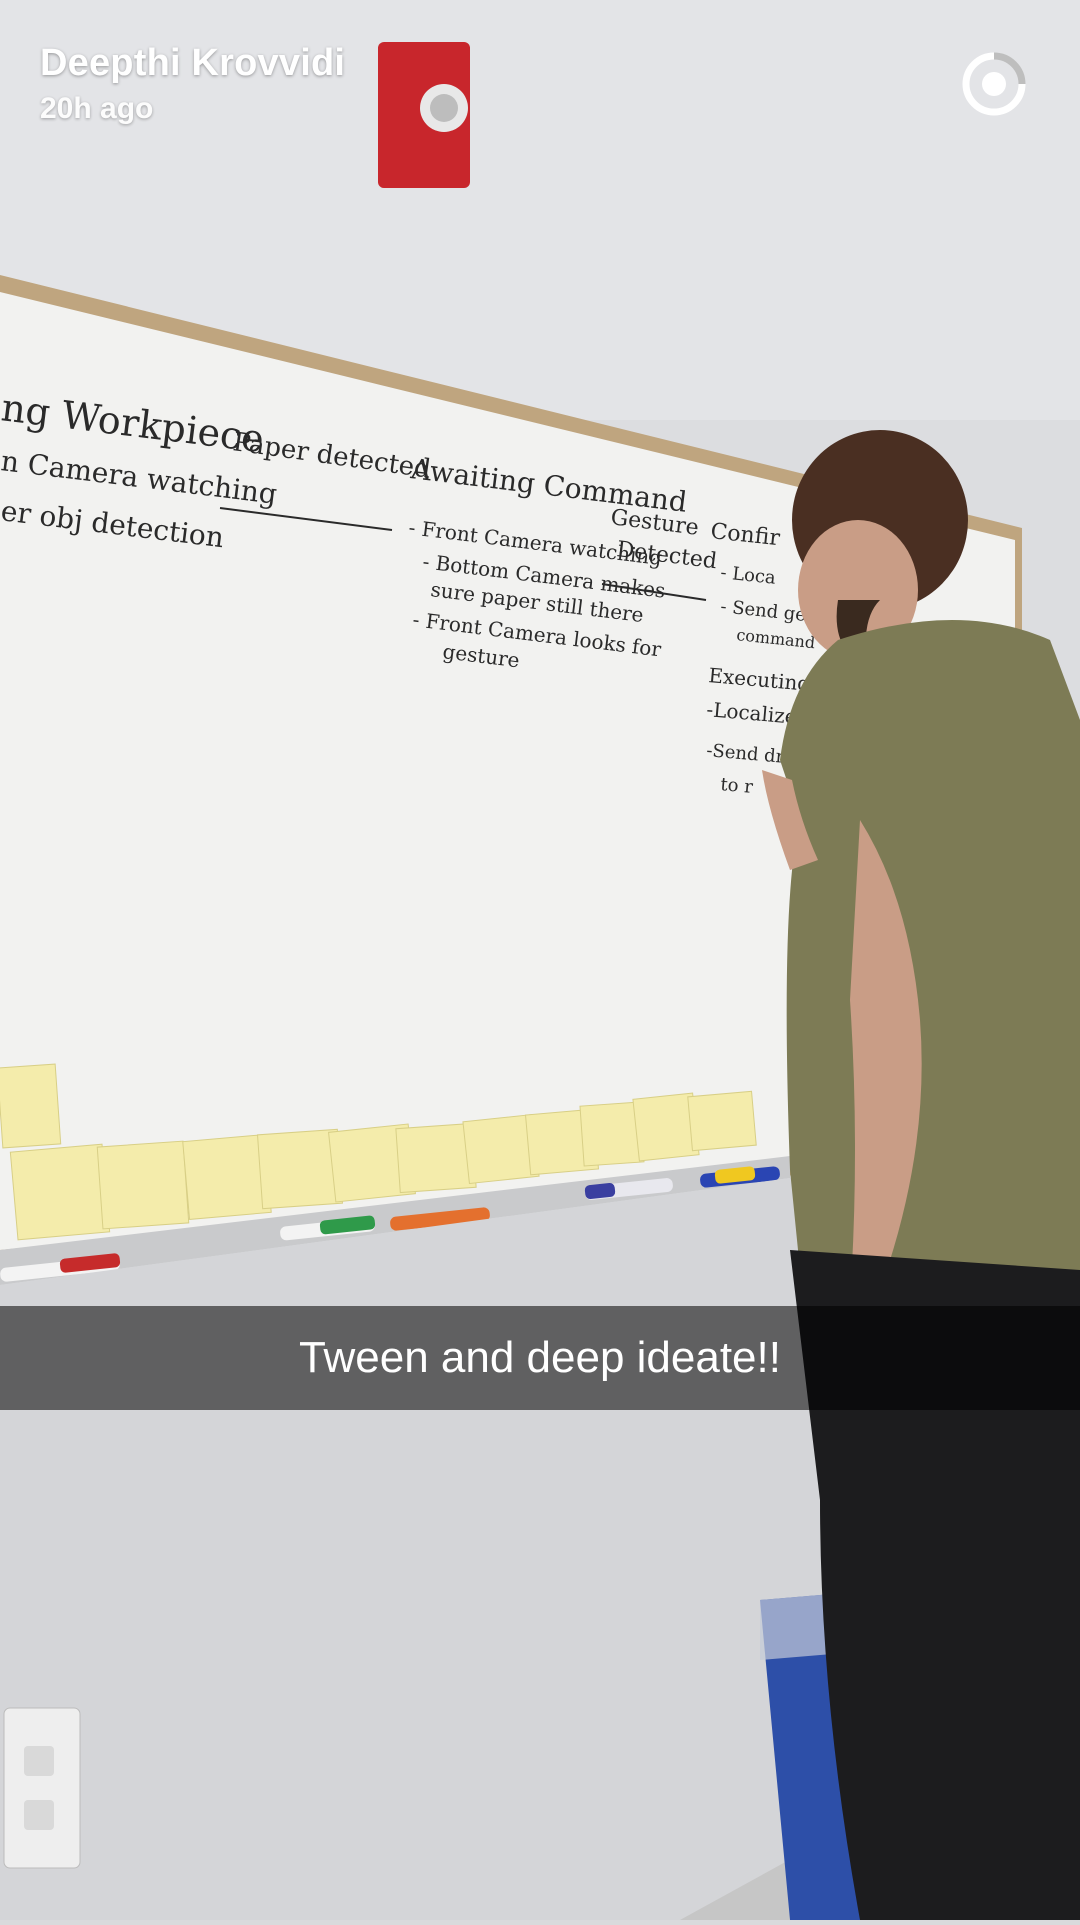 This screenshot has height=1925, width=1080. Describe the element at coordinates (192, 64) in the screenshot. I see `sender-name: Deepthi Krovvidi` at that location.